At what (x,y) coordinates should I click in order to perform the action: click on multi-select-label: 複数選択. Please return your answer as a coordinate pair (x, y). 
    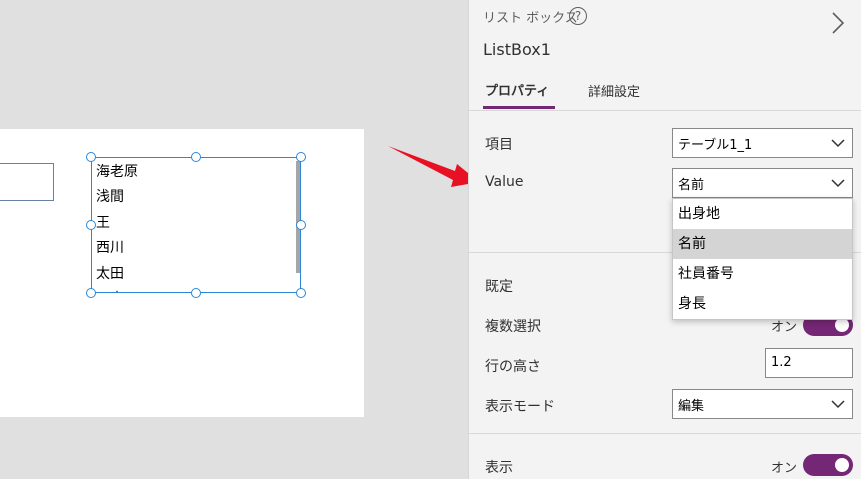
    Looking at the image, I should click on (513, 327).